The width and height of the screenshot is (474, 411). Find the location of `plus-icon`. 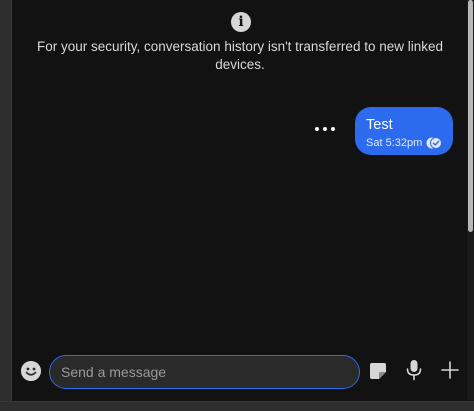

plus-icon is located at coordinates (450, 370).